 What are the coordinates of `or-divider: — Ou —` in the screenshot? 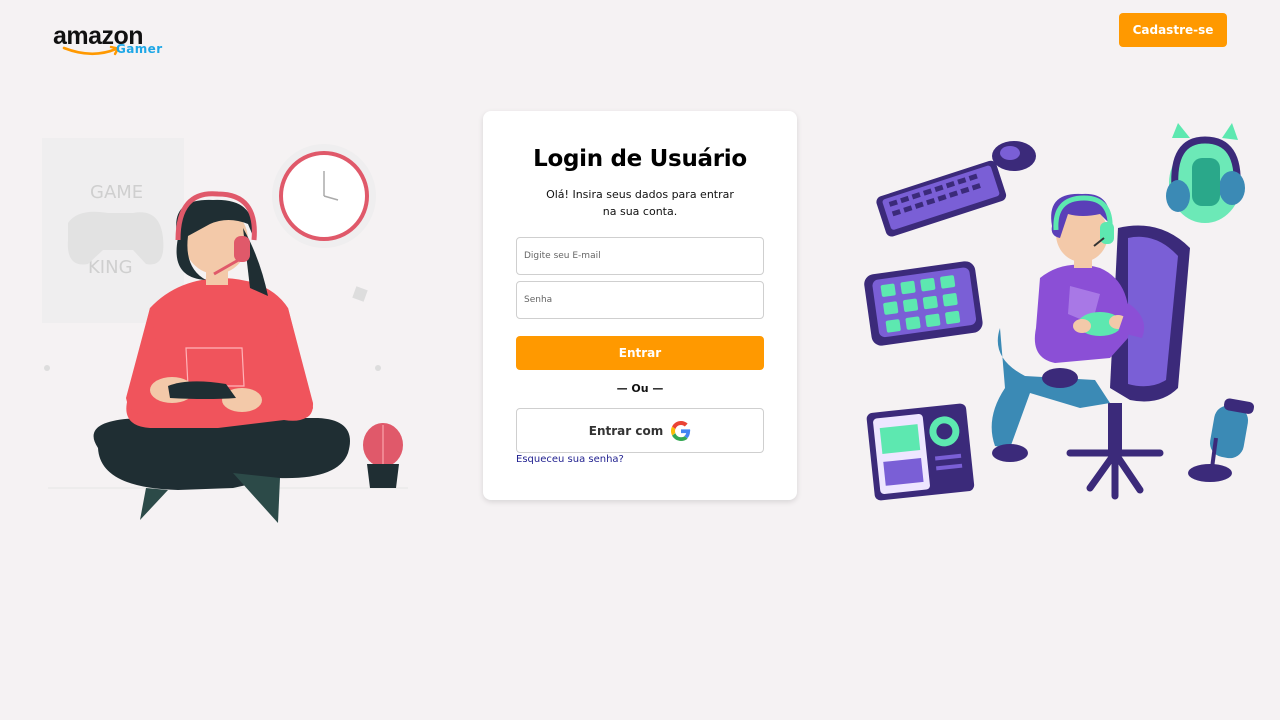 It's located at (640, 388).